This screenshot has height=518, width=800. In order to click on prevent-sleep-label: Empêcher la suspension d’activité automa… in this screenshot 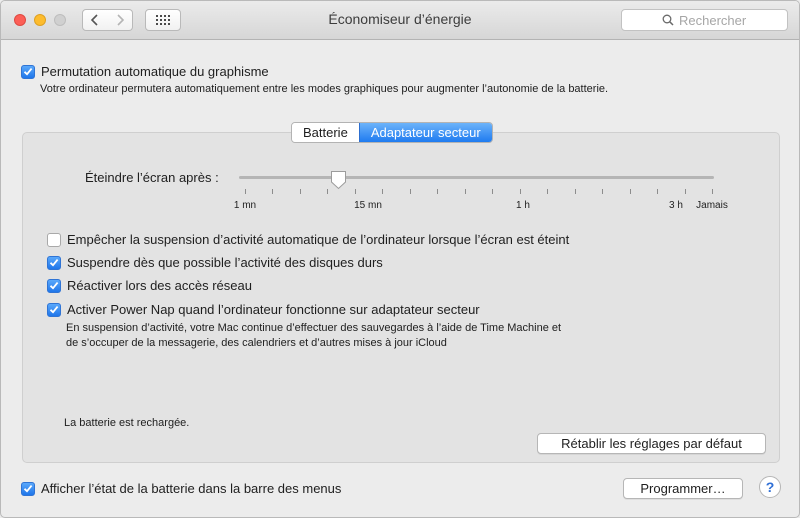, I will do `click(318, 239)`.